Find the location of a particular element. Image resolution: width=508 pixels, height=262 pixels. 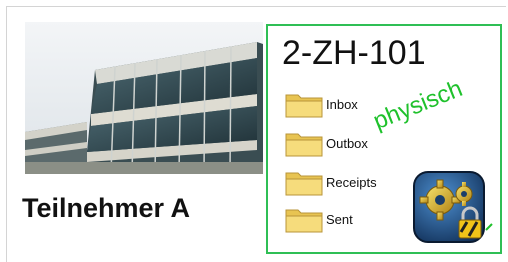

participant-label: Teilnehmer A is located at coordinates (106, 208).